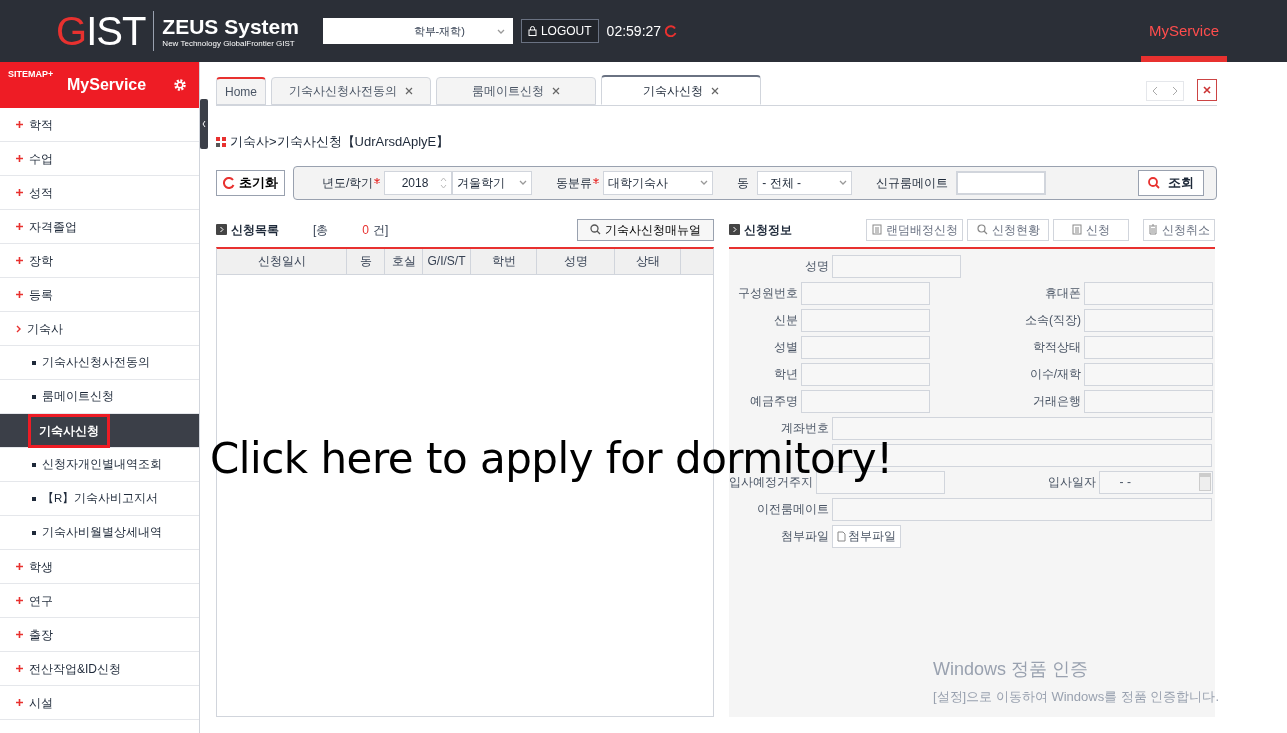  Describe the element at coordinates (1057, 401) in the screenshot. I see `field-label: 거래은행` at that location.